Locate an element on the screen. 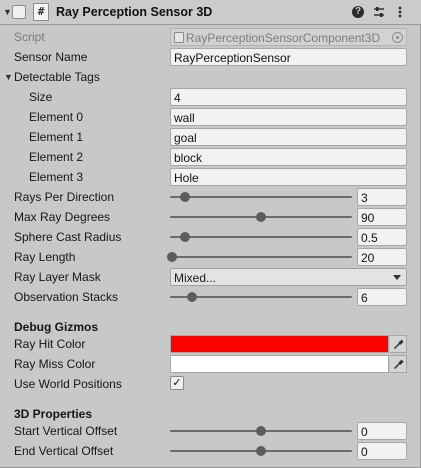  max-ray-degrees-row: Max Ray Degrees 90 is located at coordinates (210, 217).